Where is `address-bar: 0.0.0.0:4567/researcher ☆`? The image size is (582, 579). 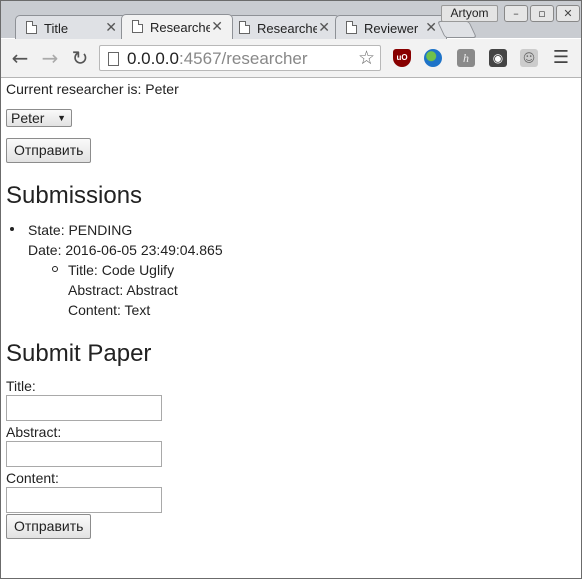
address-bar: 0.0.0.0:4567/researcher ☆ is located at coordinates (240, 58).